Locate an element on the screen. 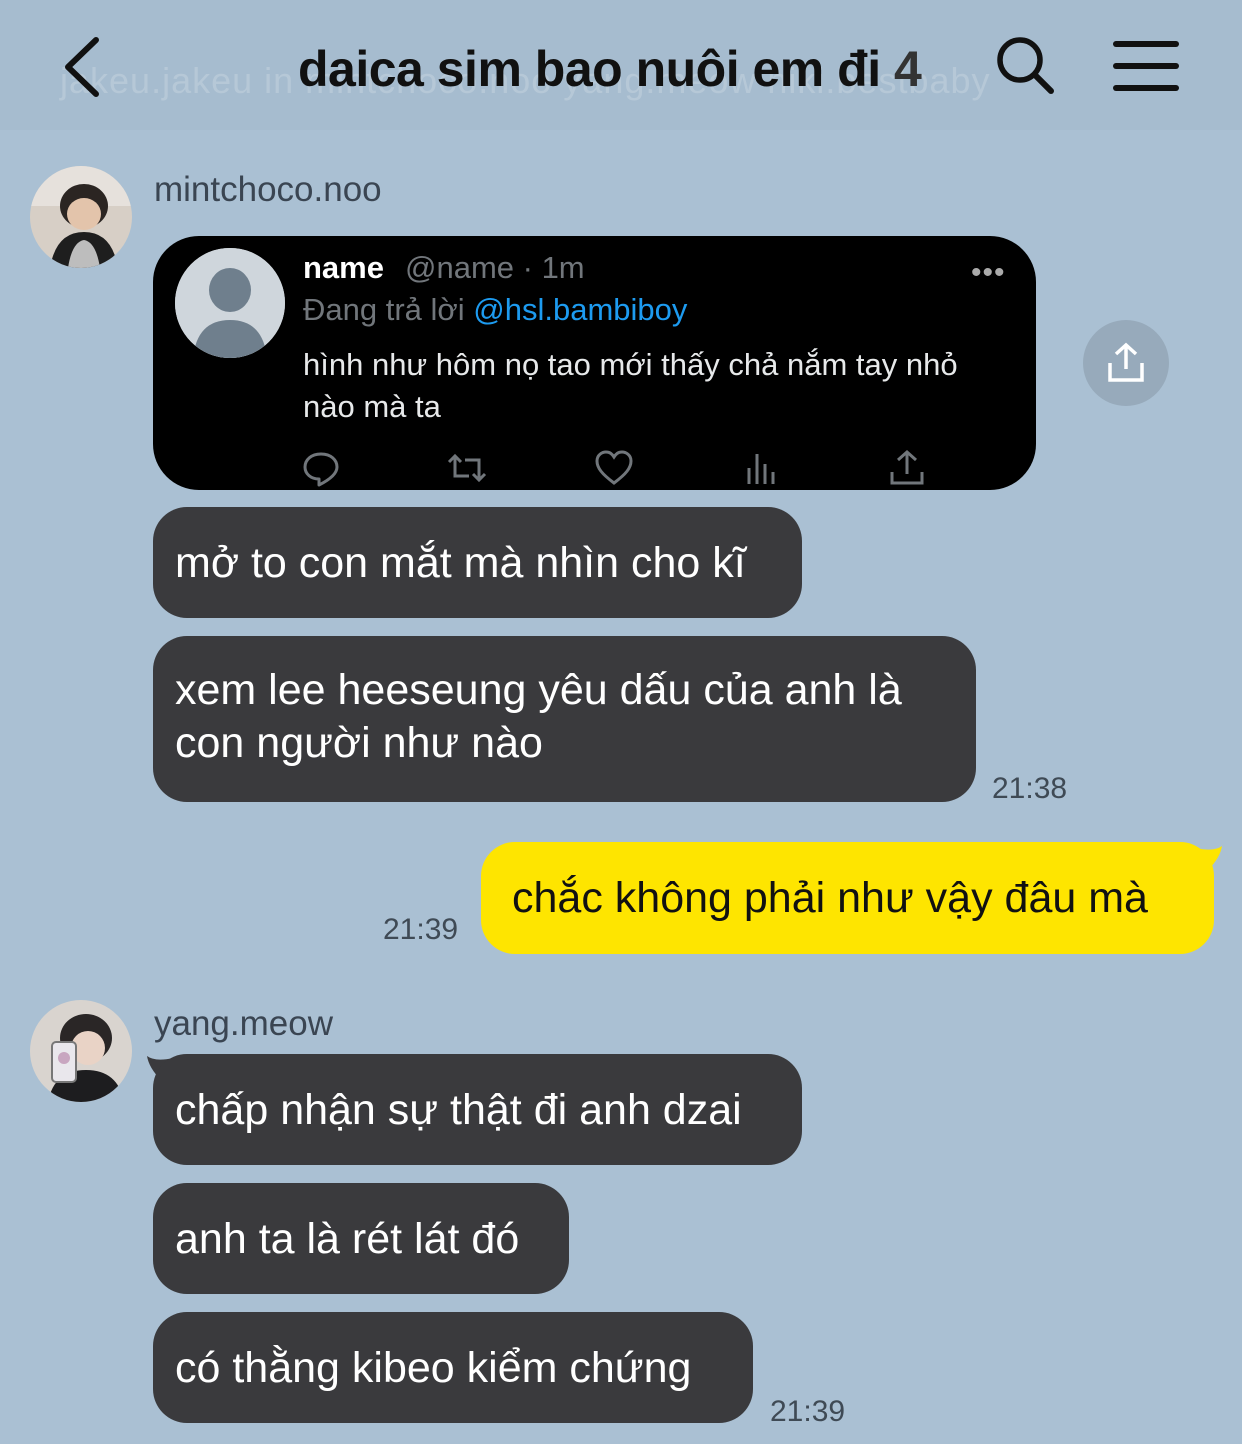 The image size is (1242, 1444). back-button is located at coordinates (82, 67).